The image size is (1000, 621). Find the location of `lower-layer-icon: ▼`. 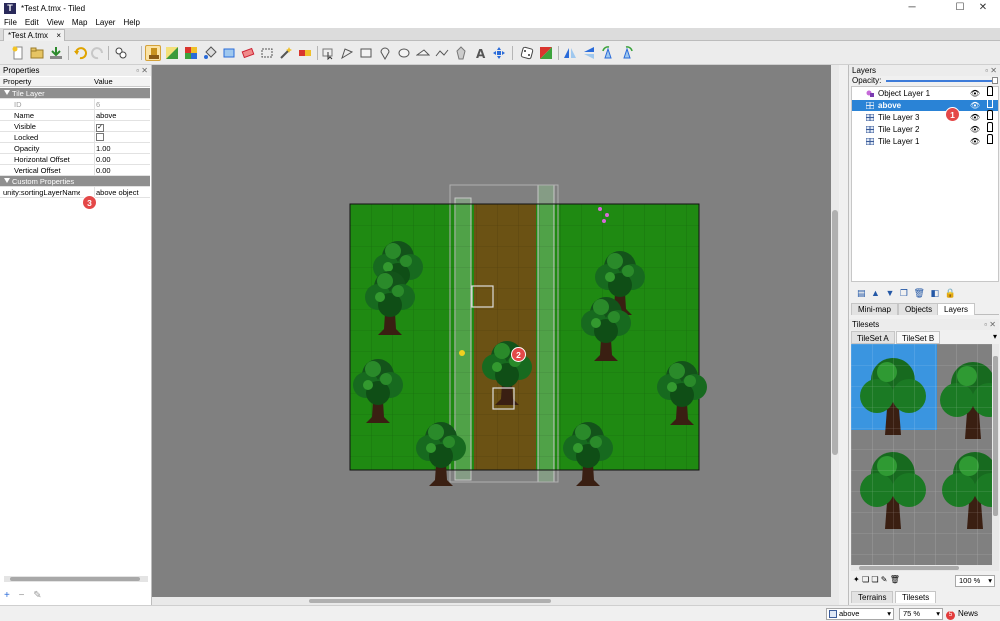

lower-layer-icon: ▼ is located at coordinates (889, 293).